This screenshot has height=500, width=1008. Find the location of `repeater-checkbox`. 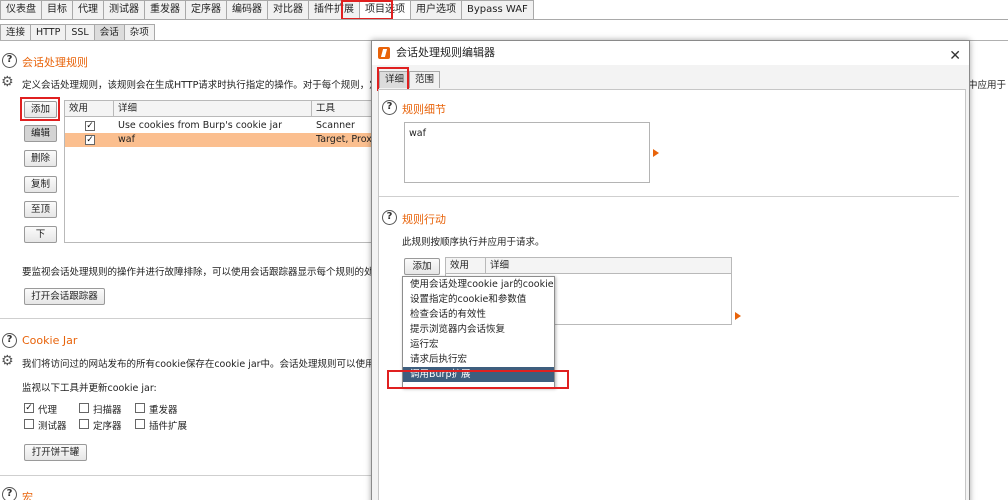

repeater-checkbox is located at coordinates (140, 408).